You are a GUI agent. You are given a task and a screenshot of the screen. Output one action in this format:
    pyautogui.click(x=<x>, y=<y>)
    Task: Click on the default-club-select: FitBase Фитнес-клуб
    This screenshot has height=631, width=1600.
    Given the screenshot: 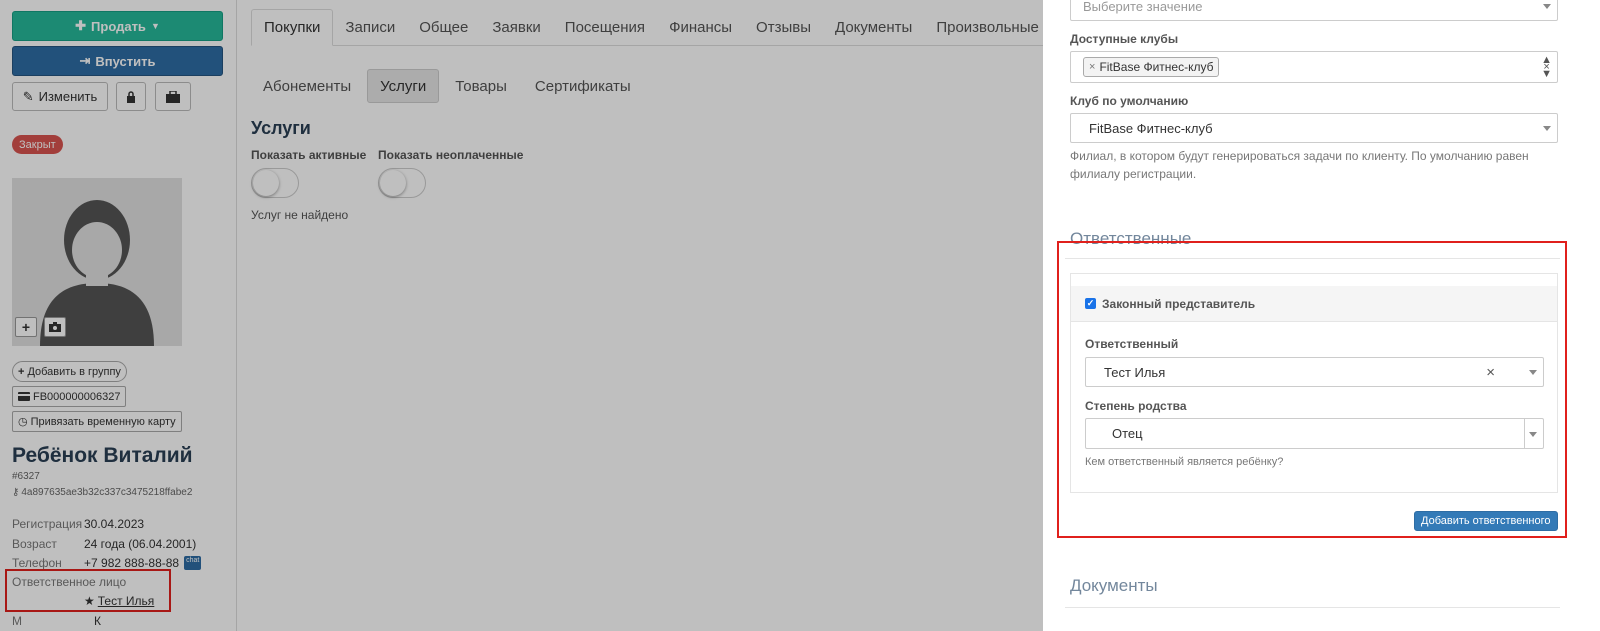 What is the action you would take?
    pyautogui.click(x=1314, y=128)
    